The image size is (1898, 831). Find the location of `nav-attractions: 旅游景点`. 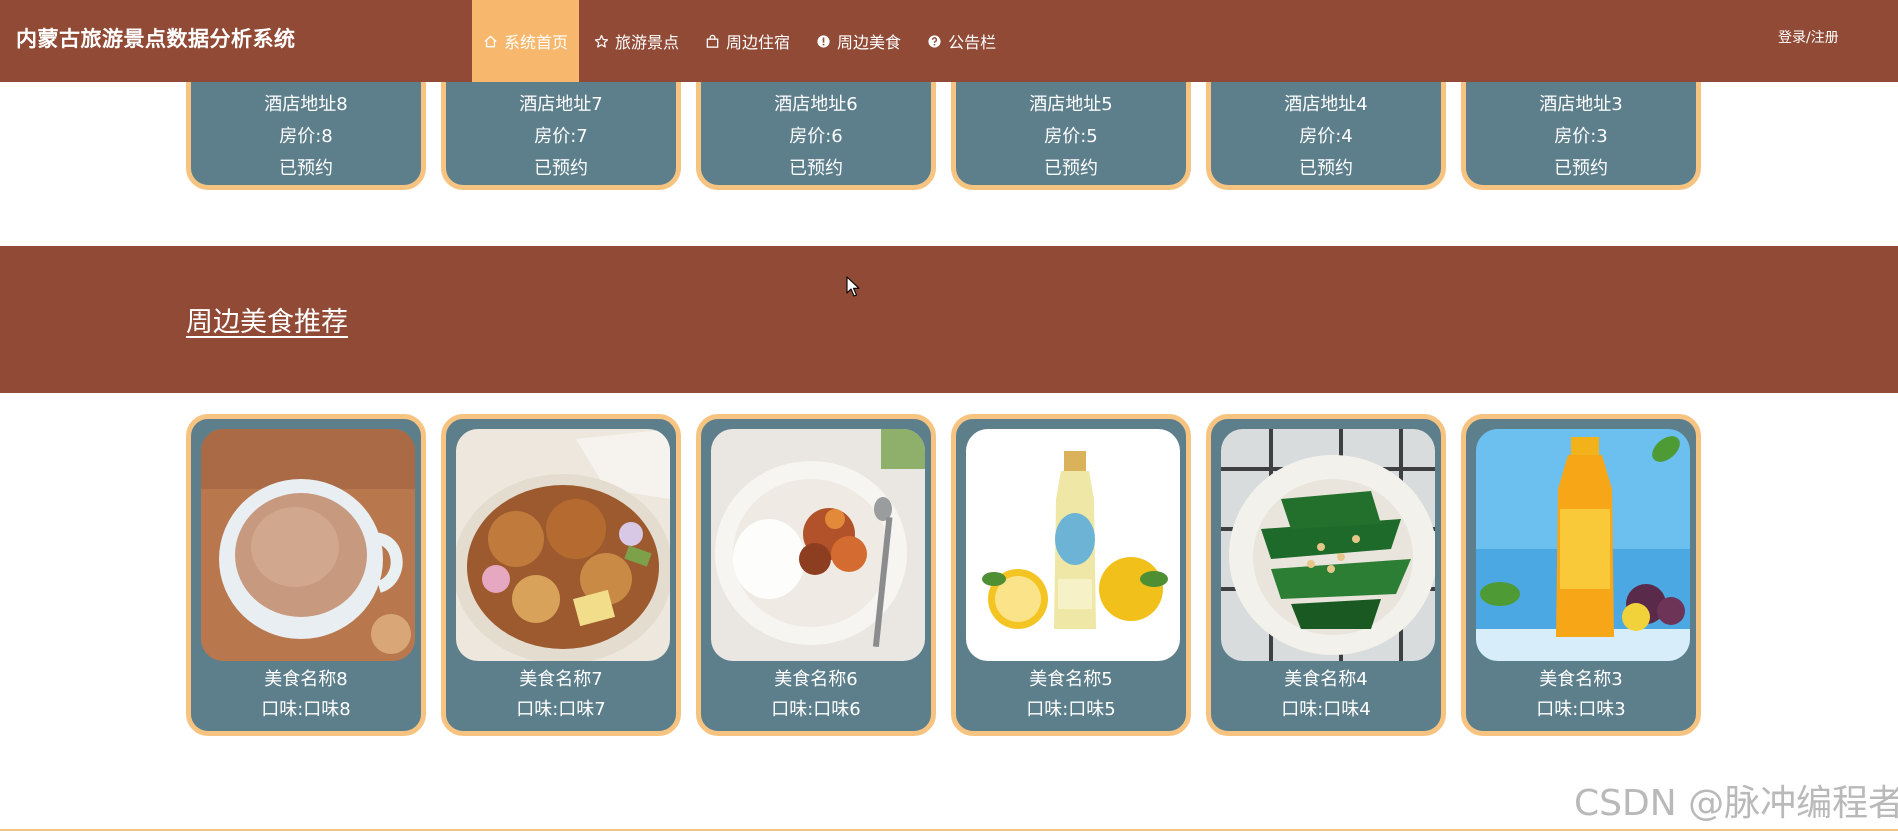

nav-attractions: 旅游景点 is located at coordinates (636, 41).